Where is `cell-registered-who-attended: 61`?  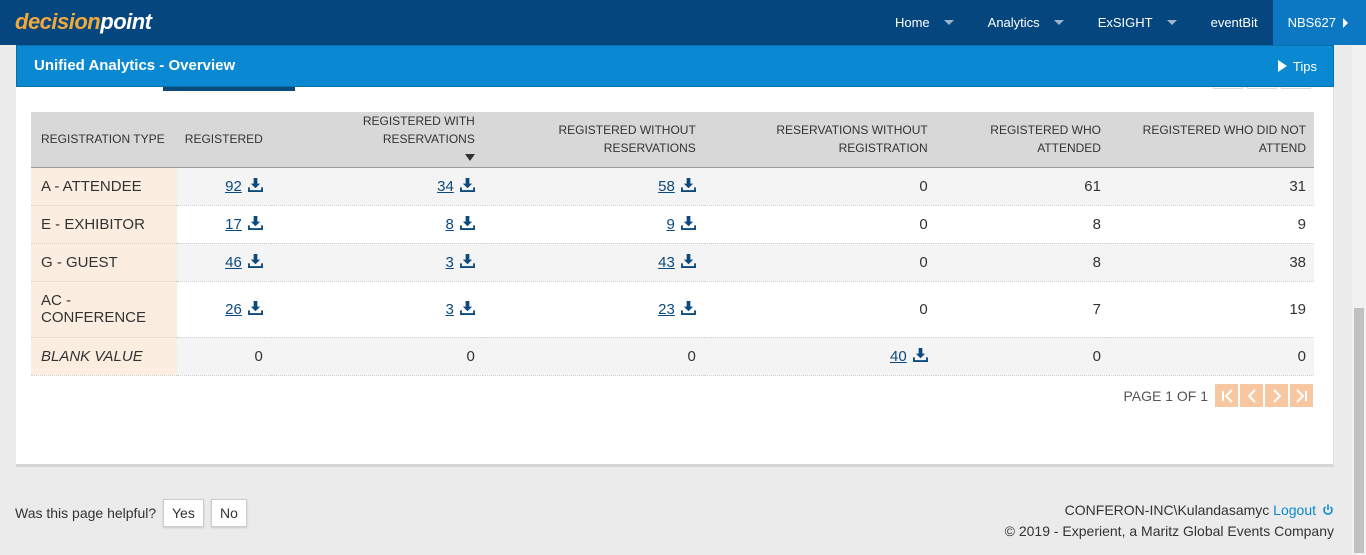
cell-registered-who-attended: 61 is located at coordinates (1022, 186).